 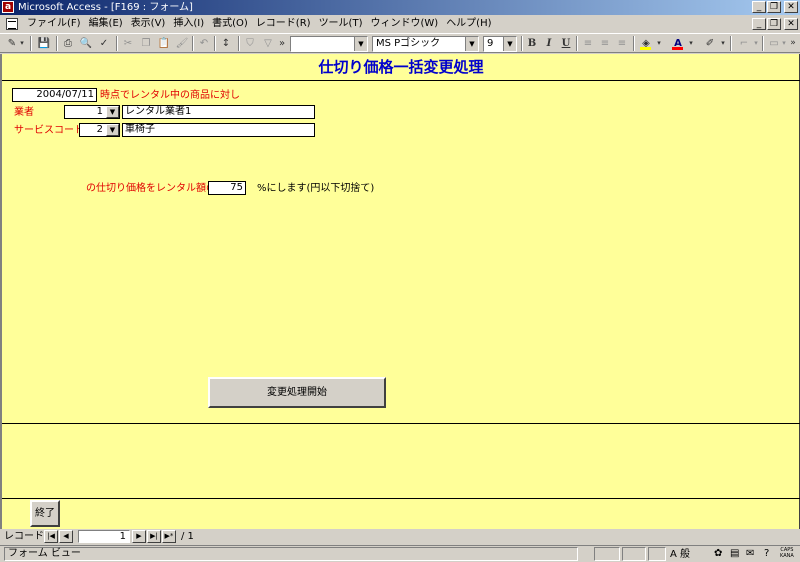 What do you see at coordinates (44, 43) in the screenshot?
I see `save-icon: 💾` at bounding box center [44, 43].